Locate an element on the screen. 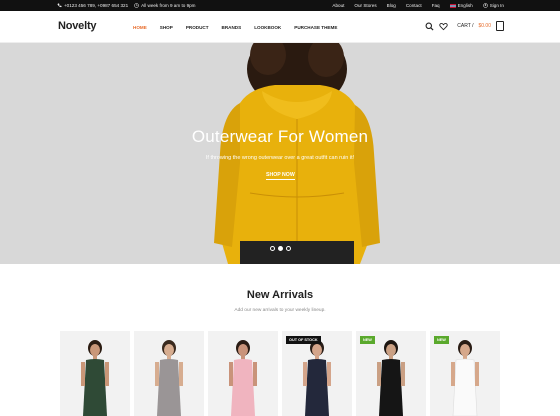  product-card: OUT OF STOCK is located at coordinates (317, 373).